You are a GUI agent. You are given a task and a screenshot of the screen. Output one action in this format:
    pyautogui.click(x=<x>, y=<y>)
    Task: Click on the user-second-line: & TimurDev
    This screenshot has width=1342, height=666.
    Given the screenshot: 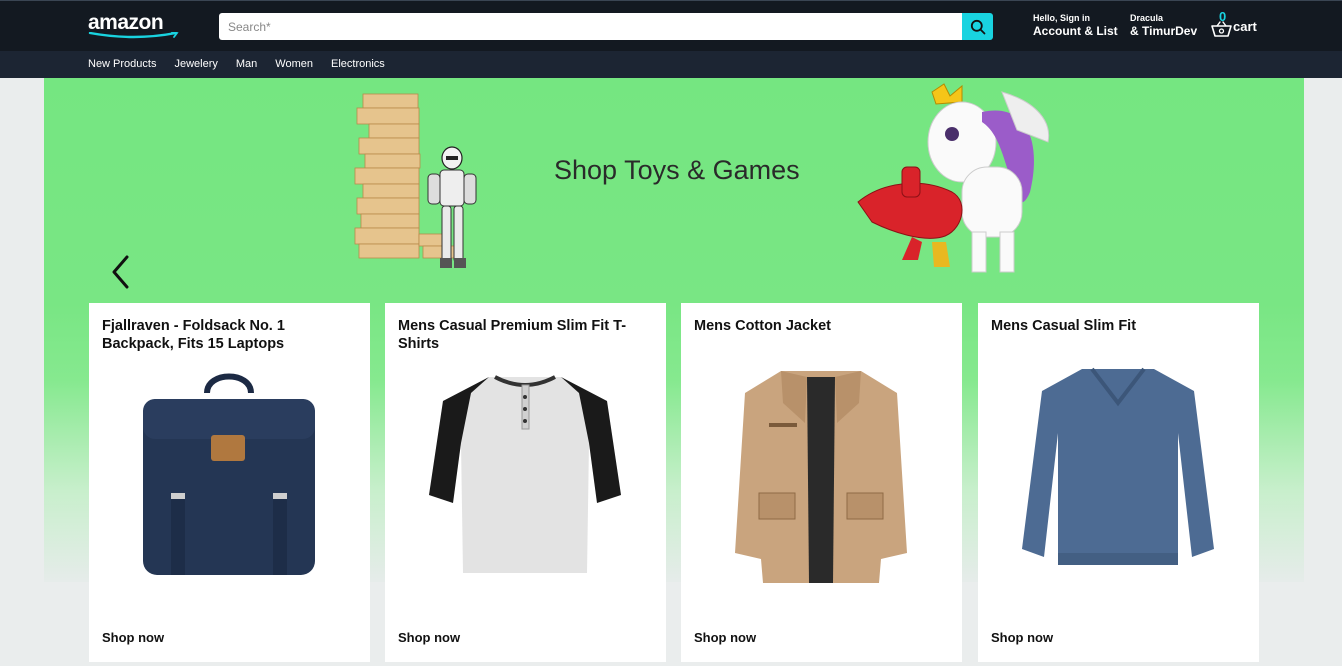 What is the action you would take?
    pyautogui.click(x=1164, y=31)
    